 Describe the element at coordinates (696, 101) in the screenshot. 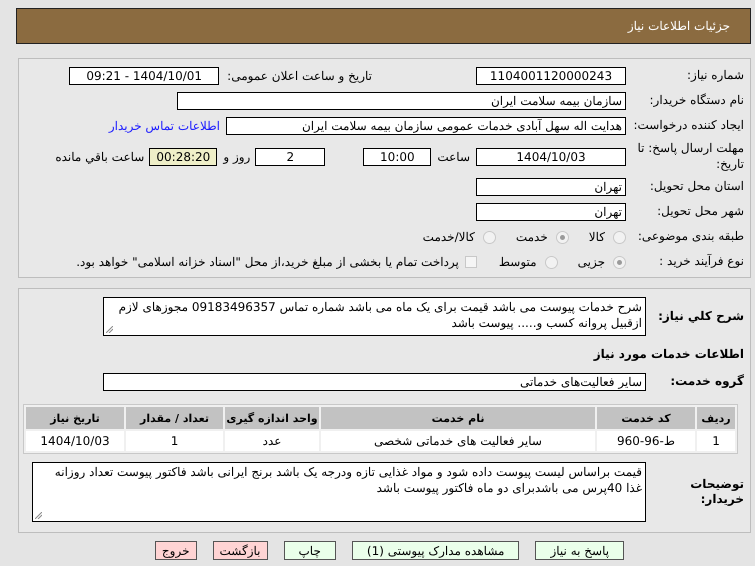

I see `field-label: نام دستگاه خریدار:` at that location.